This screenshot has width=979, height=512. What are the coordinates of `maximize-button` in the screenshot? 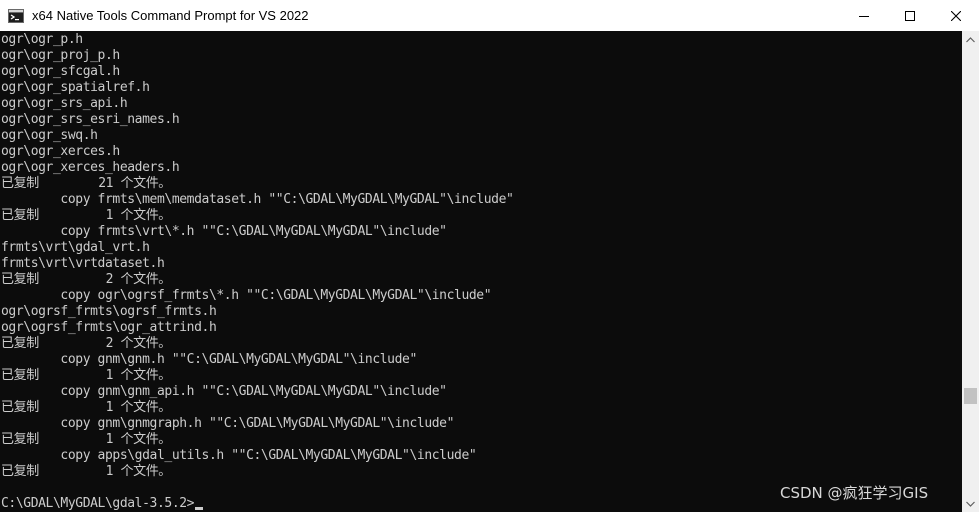 It's located at (910, 15).